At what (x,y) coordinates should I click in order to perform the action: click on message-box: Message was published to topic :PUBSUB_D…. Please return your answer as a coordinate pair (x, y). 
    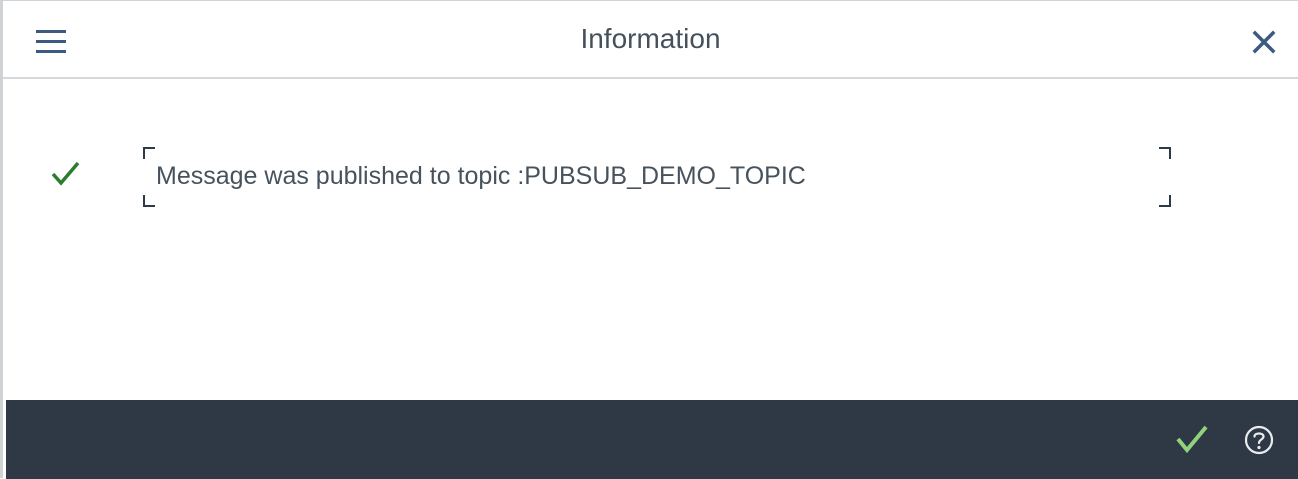
    Looking at the image, I should click on (657, 177).